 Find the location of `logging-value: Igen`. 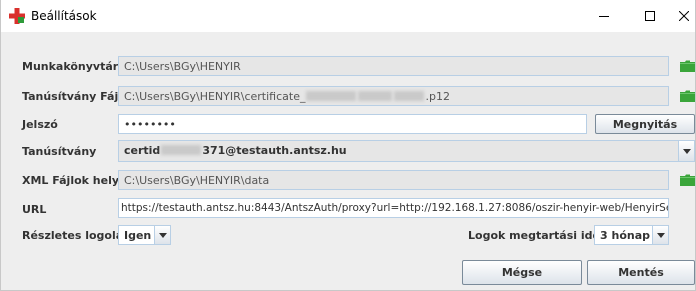

logging-value: Igen is located at coordinates (138, 235).